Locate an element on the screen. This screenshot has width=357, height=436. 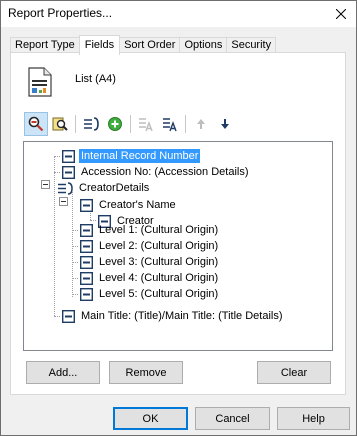
tree-node-label: CreatorDetails is located at coordinates (114, 188).